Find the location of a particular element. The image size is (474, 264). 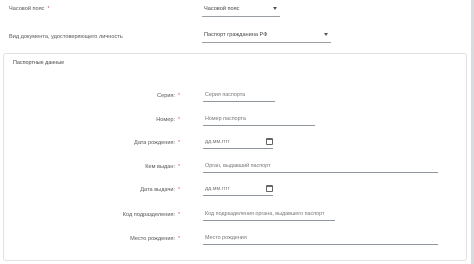

document-type-select-value: Паспорт гражданина РФ is located at coordinates (236, 35).